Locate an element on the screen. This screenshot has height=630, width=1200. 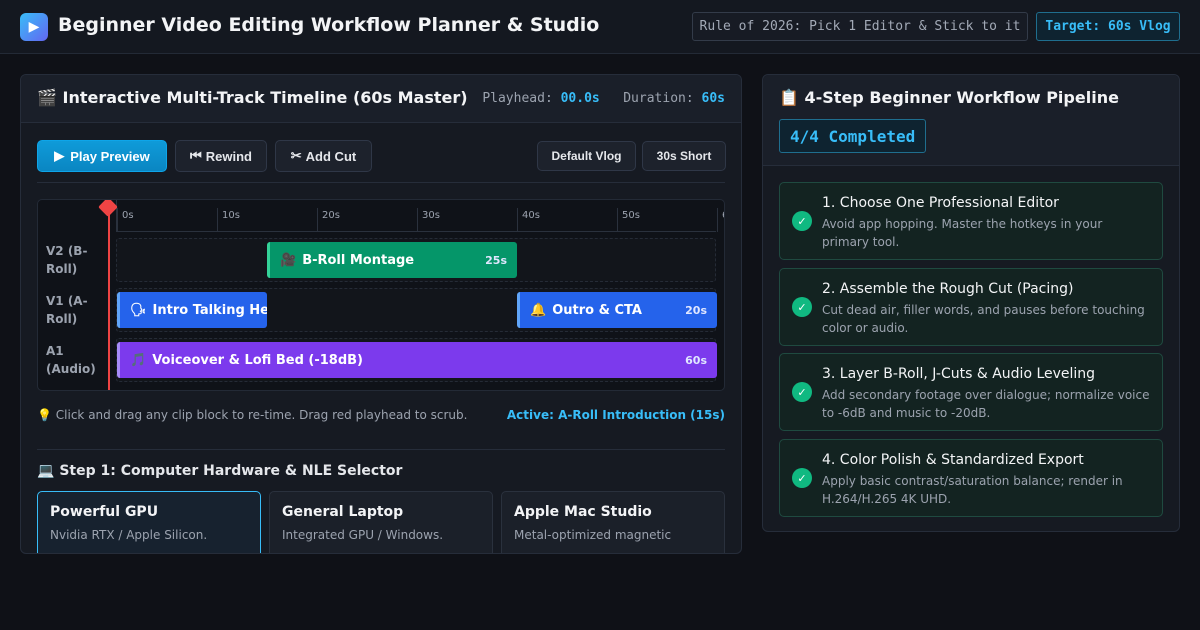
laptop-icon: 💻 is located at coordinates (46, 471).